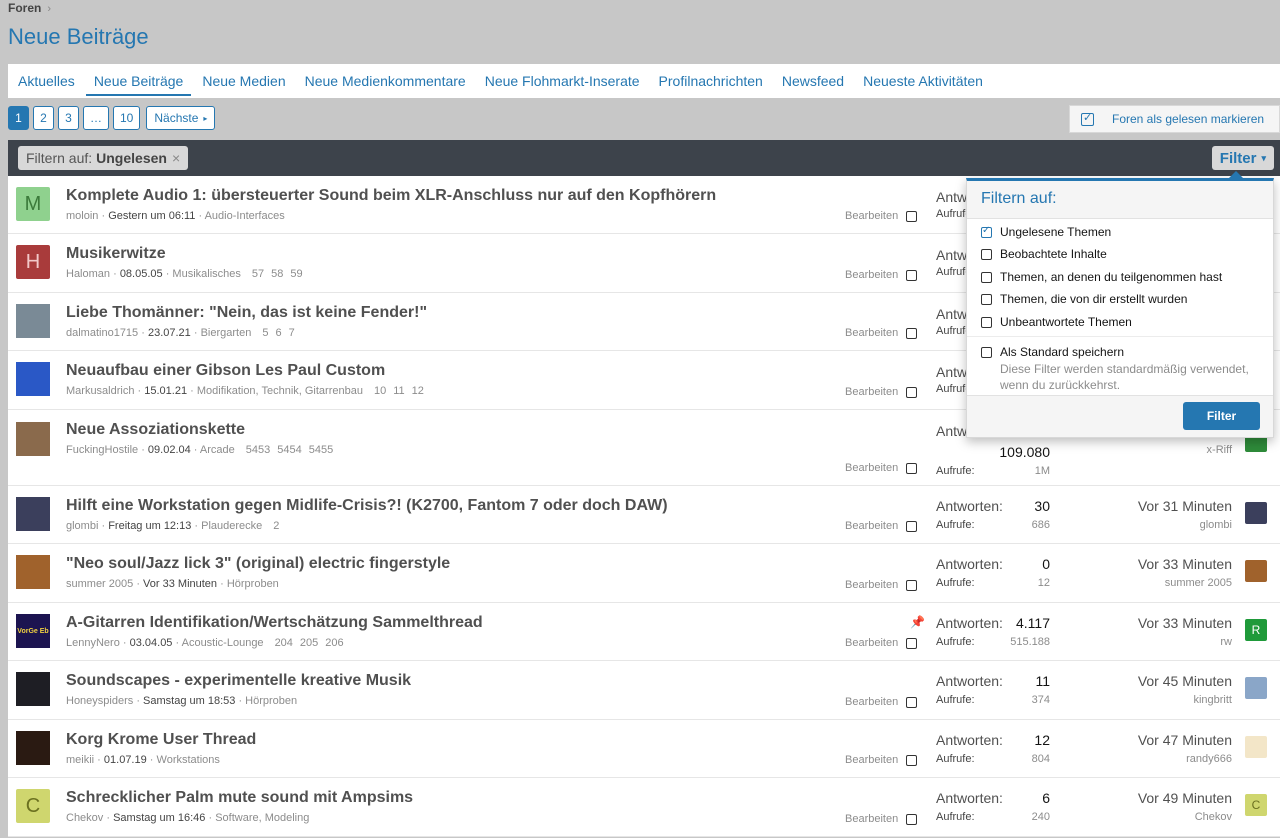  I want to click on remove-filter-icon: ×, so click(176, 158).